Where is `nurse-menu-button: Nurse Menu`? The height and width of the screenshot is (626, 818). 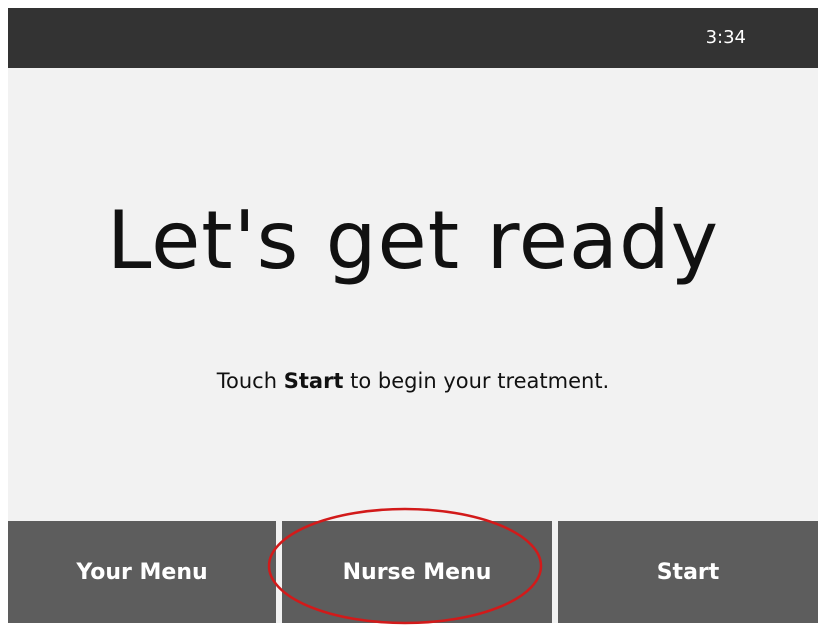 nurse-menu-button: Nurse Menu is located at coordinates (417, 572).